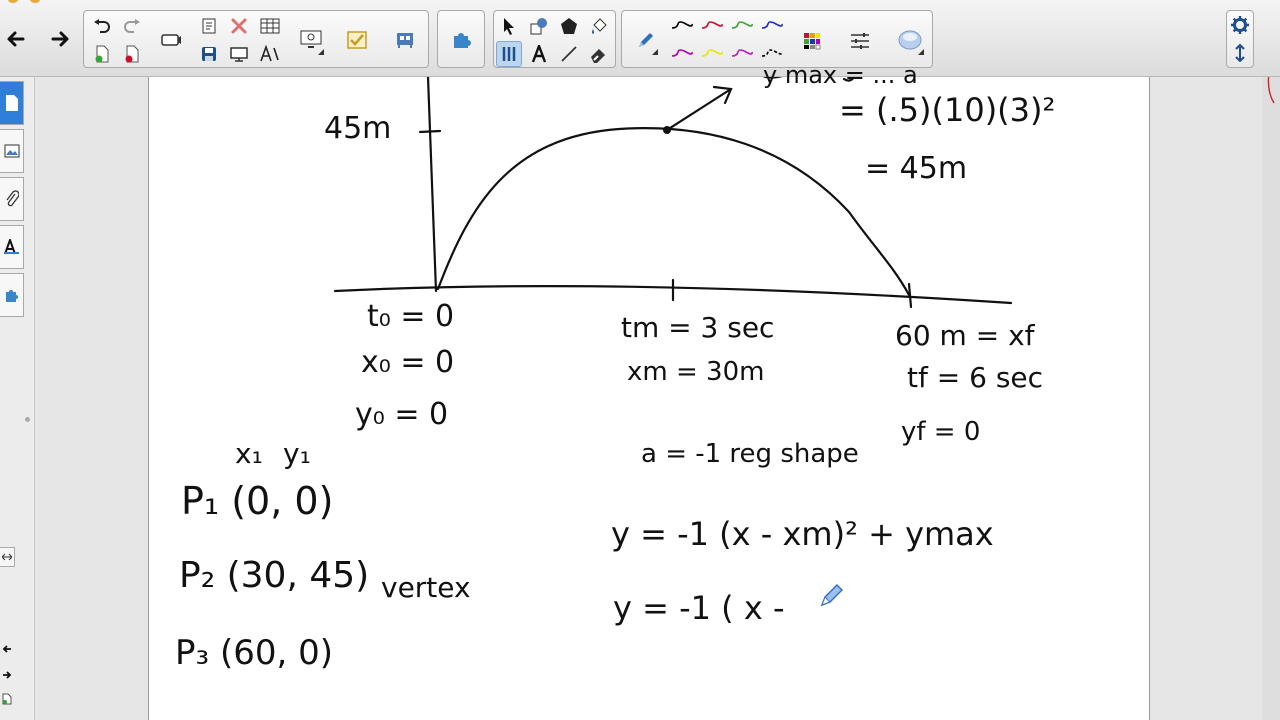 The height and width of the screenshot is (720, 1280). I want to click on resize-sidebar-icon, so click(7, 557).